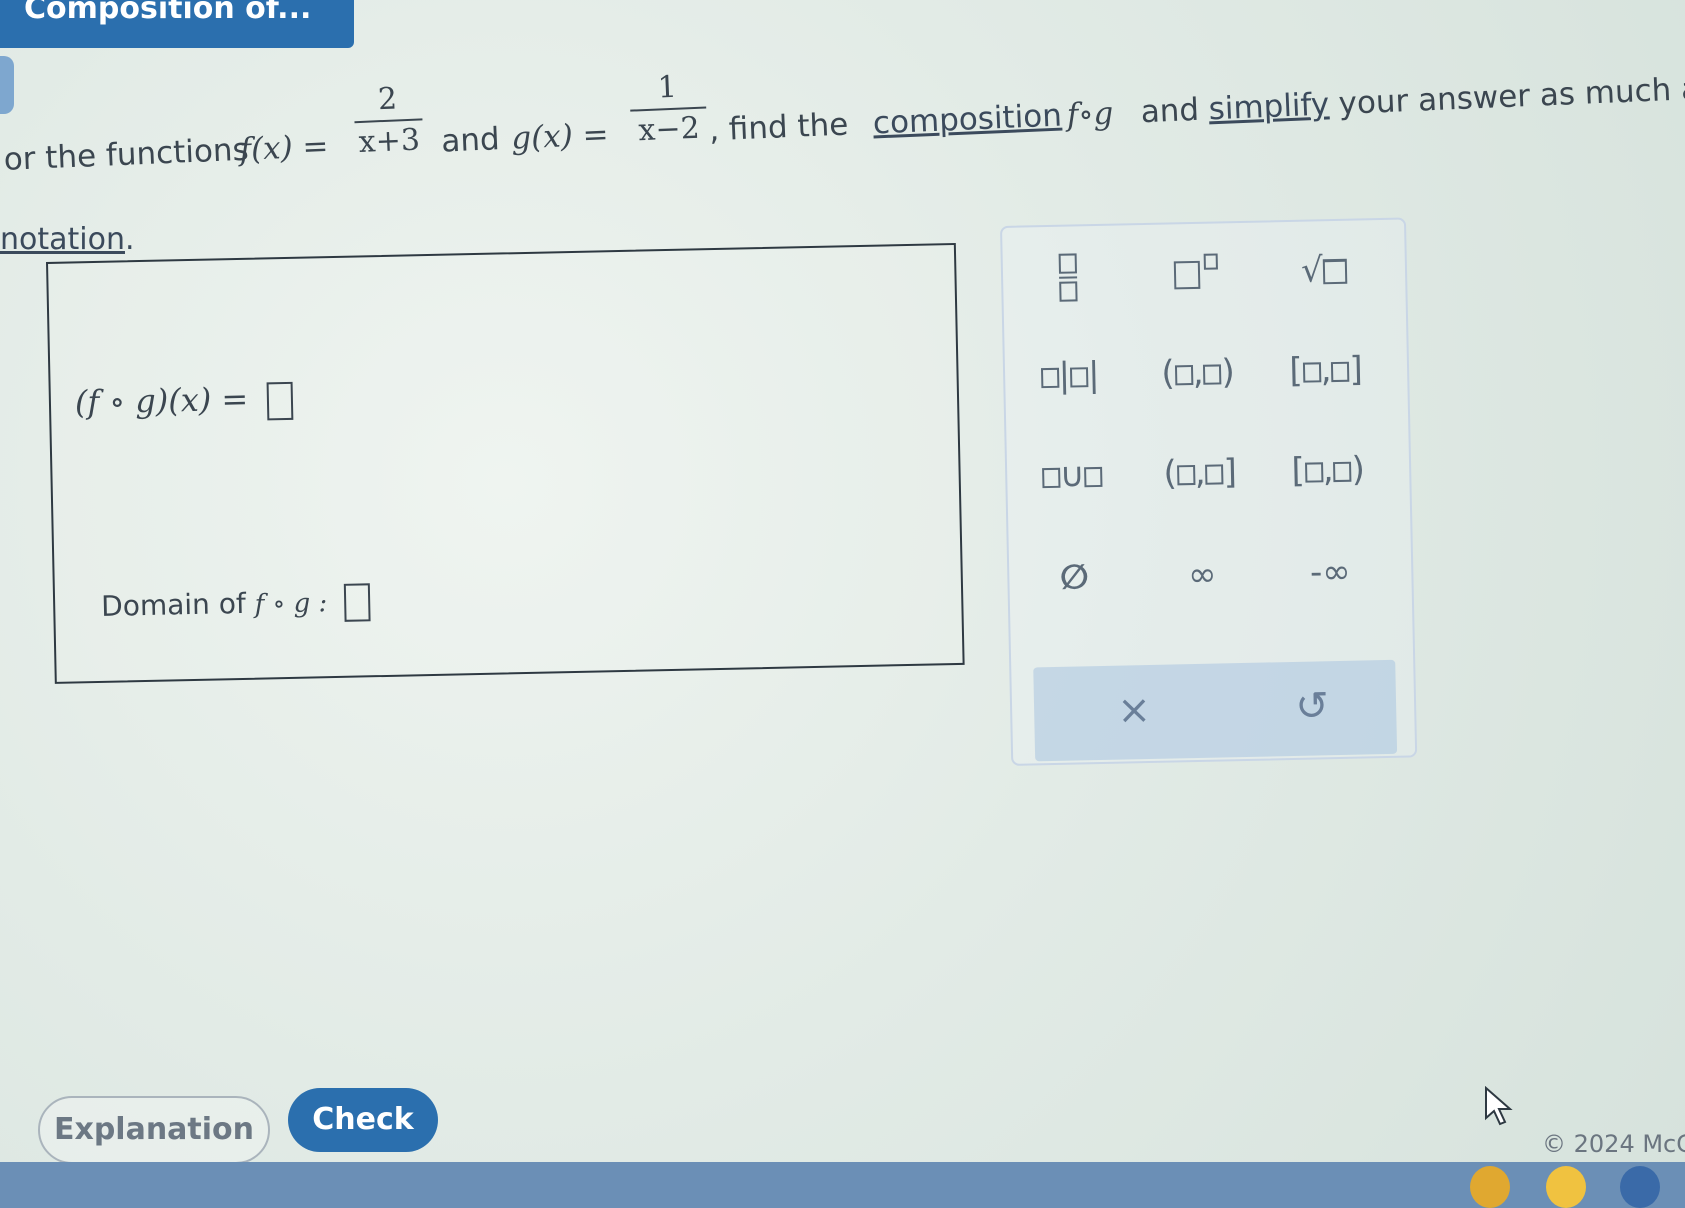  I want to click on fog-answer-label: (f ∘ g)(x) =, so click(161, 400).